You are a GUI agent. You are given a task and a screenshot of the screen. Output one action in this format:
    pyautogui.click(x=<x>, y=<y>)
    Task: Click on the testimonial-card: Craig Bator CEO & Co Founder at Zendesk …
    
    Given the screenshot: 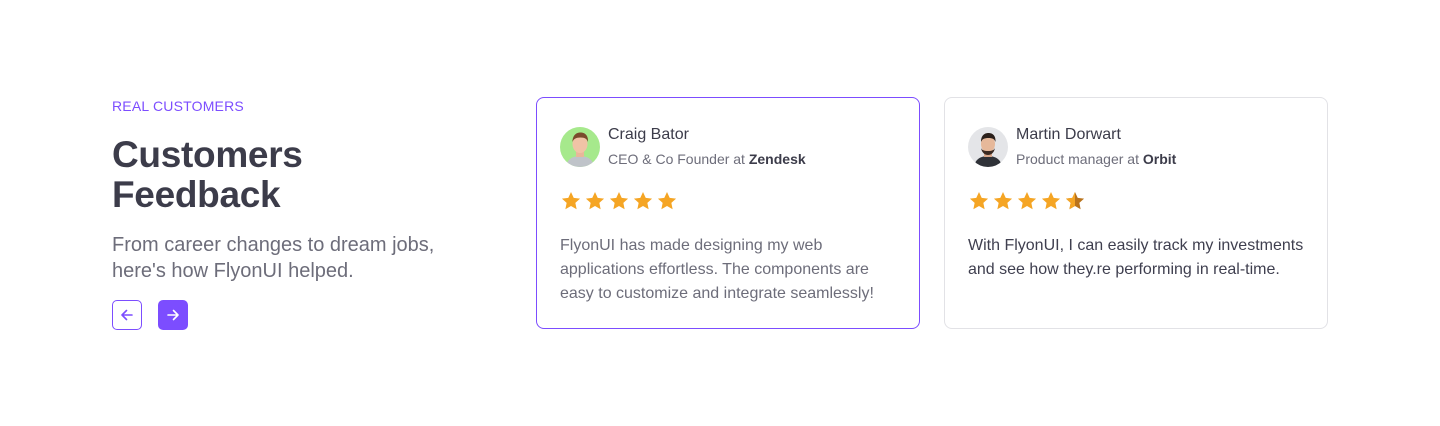 What is the action you would take?
    pyautogui.click(x=728, y=213)
    